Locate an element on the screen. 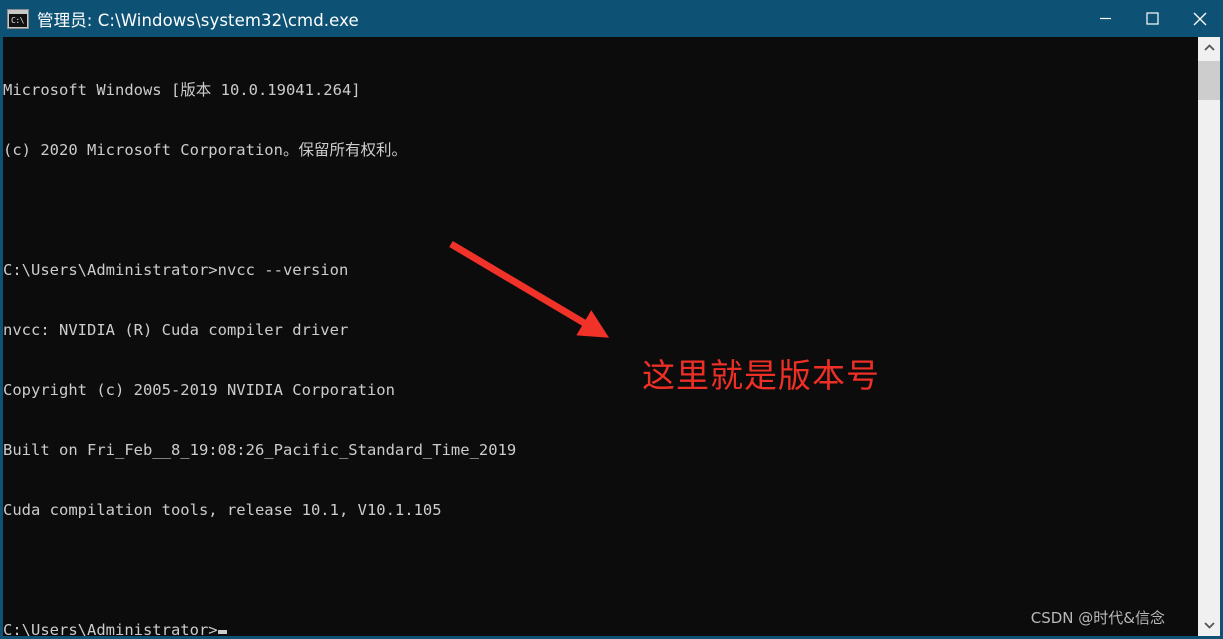 The height and width of the screenshot is (639, 1223). vertical-scrollbar is located at coordinates (1209, 336).